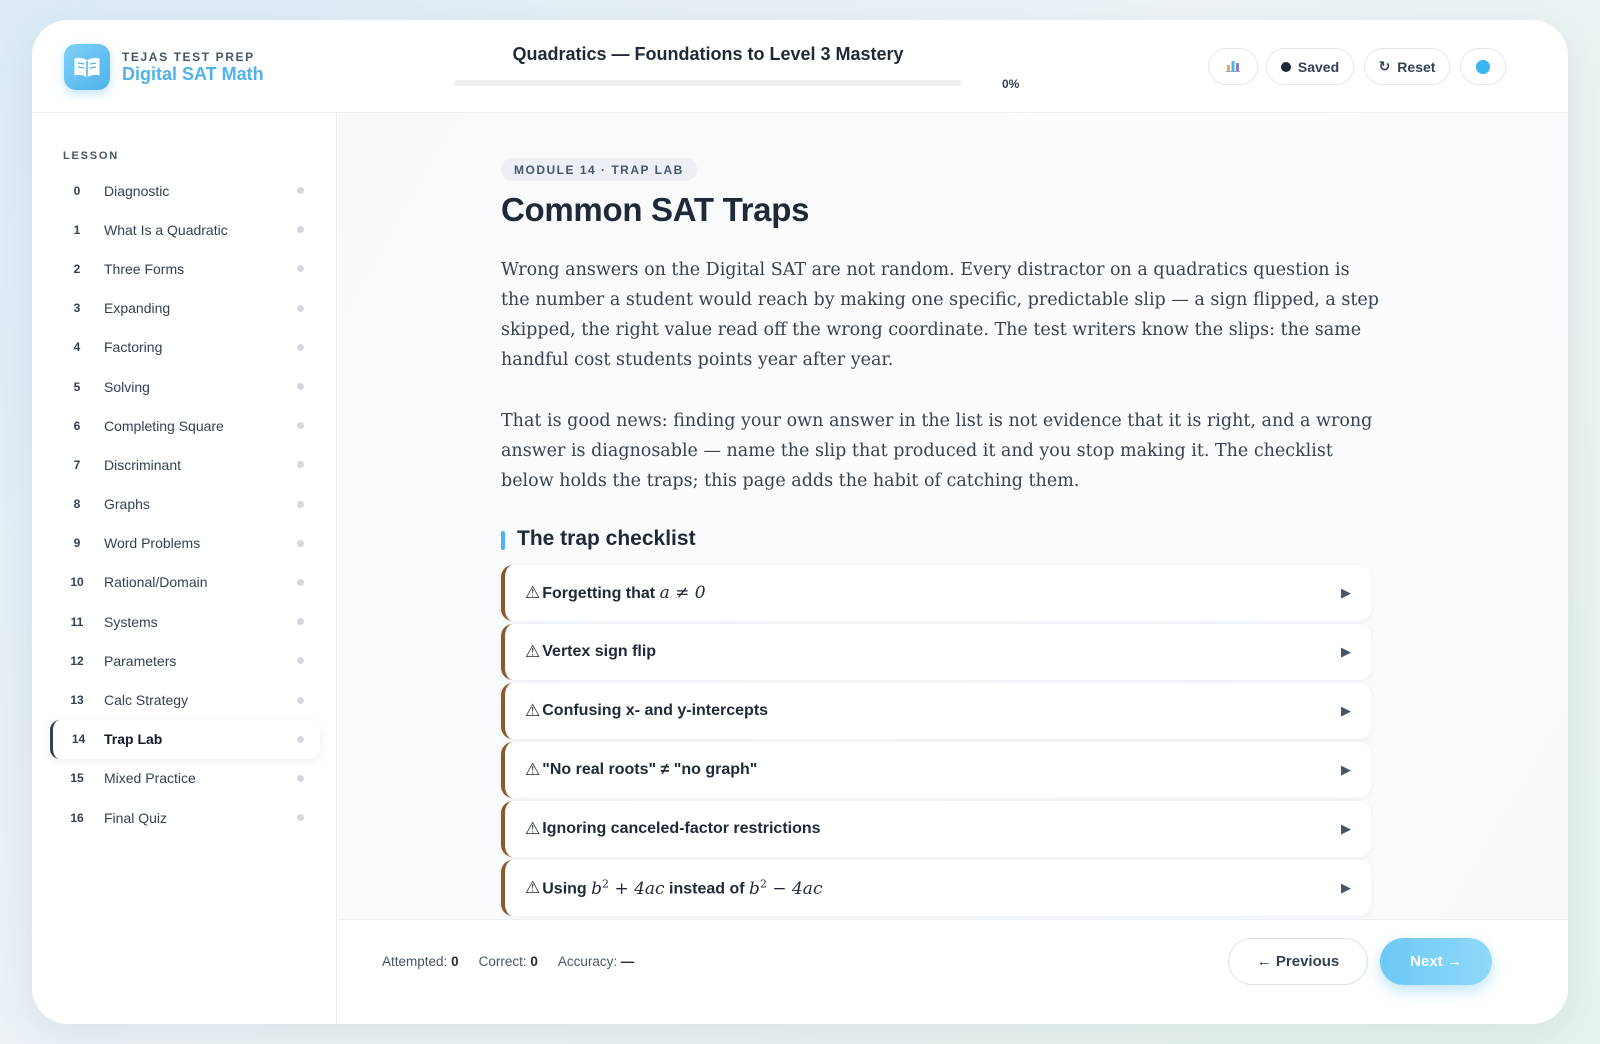 This screenshot has height=1044, width=1600. Describe the element at coordinates (936, 770) in the screenshot. I see `trap-item-no-real-roots: ⚠ "No real roots" ≠ "no graph" ▶` at that location.